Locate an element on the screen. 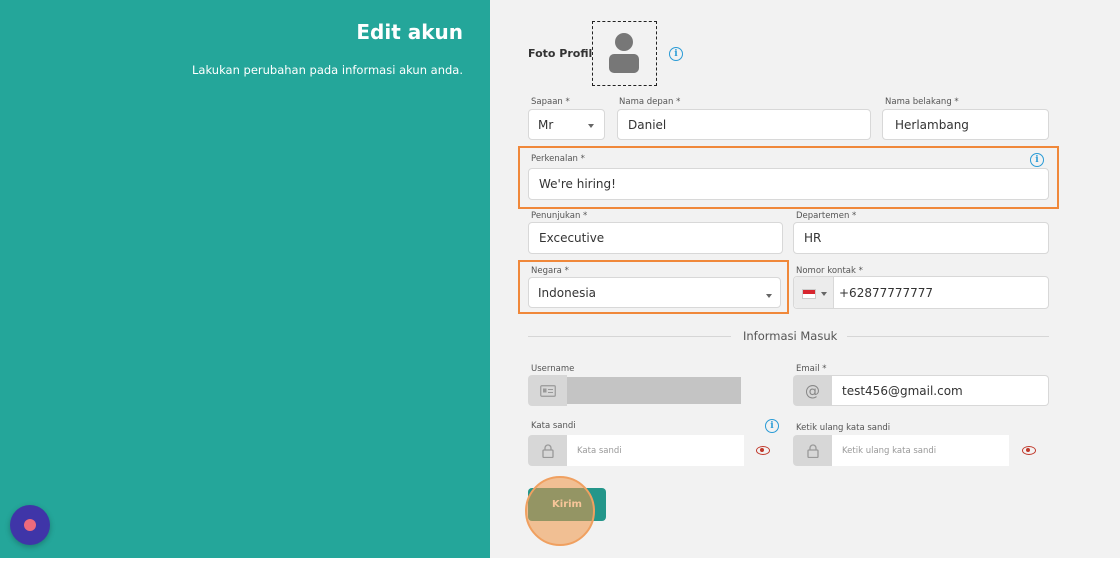 Image resolution: width=1120 pixels, height=561 pixels. profile-photo-upload is located at coordinates (624, 53).